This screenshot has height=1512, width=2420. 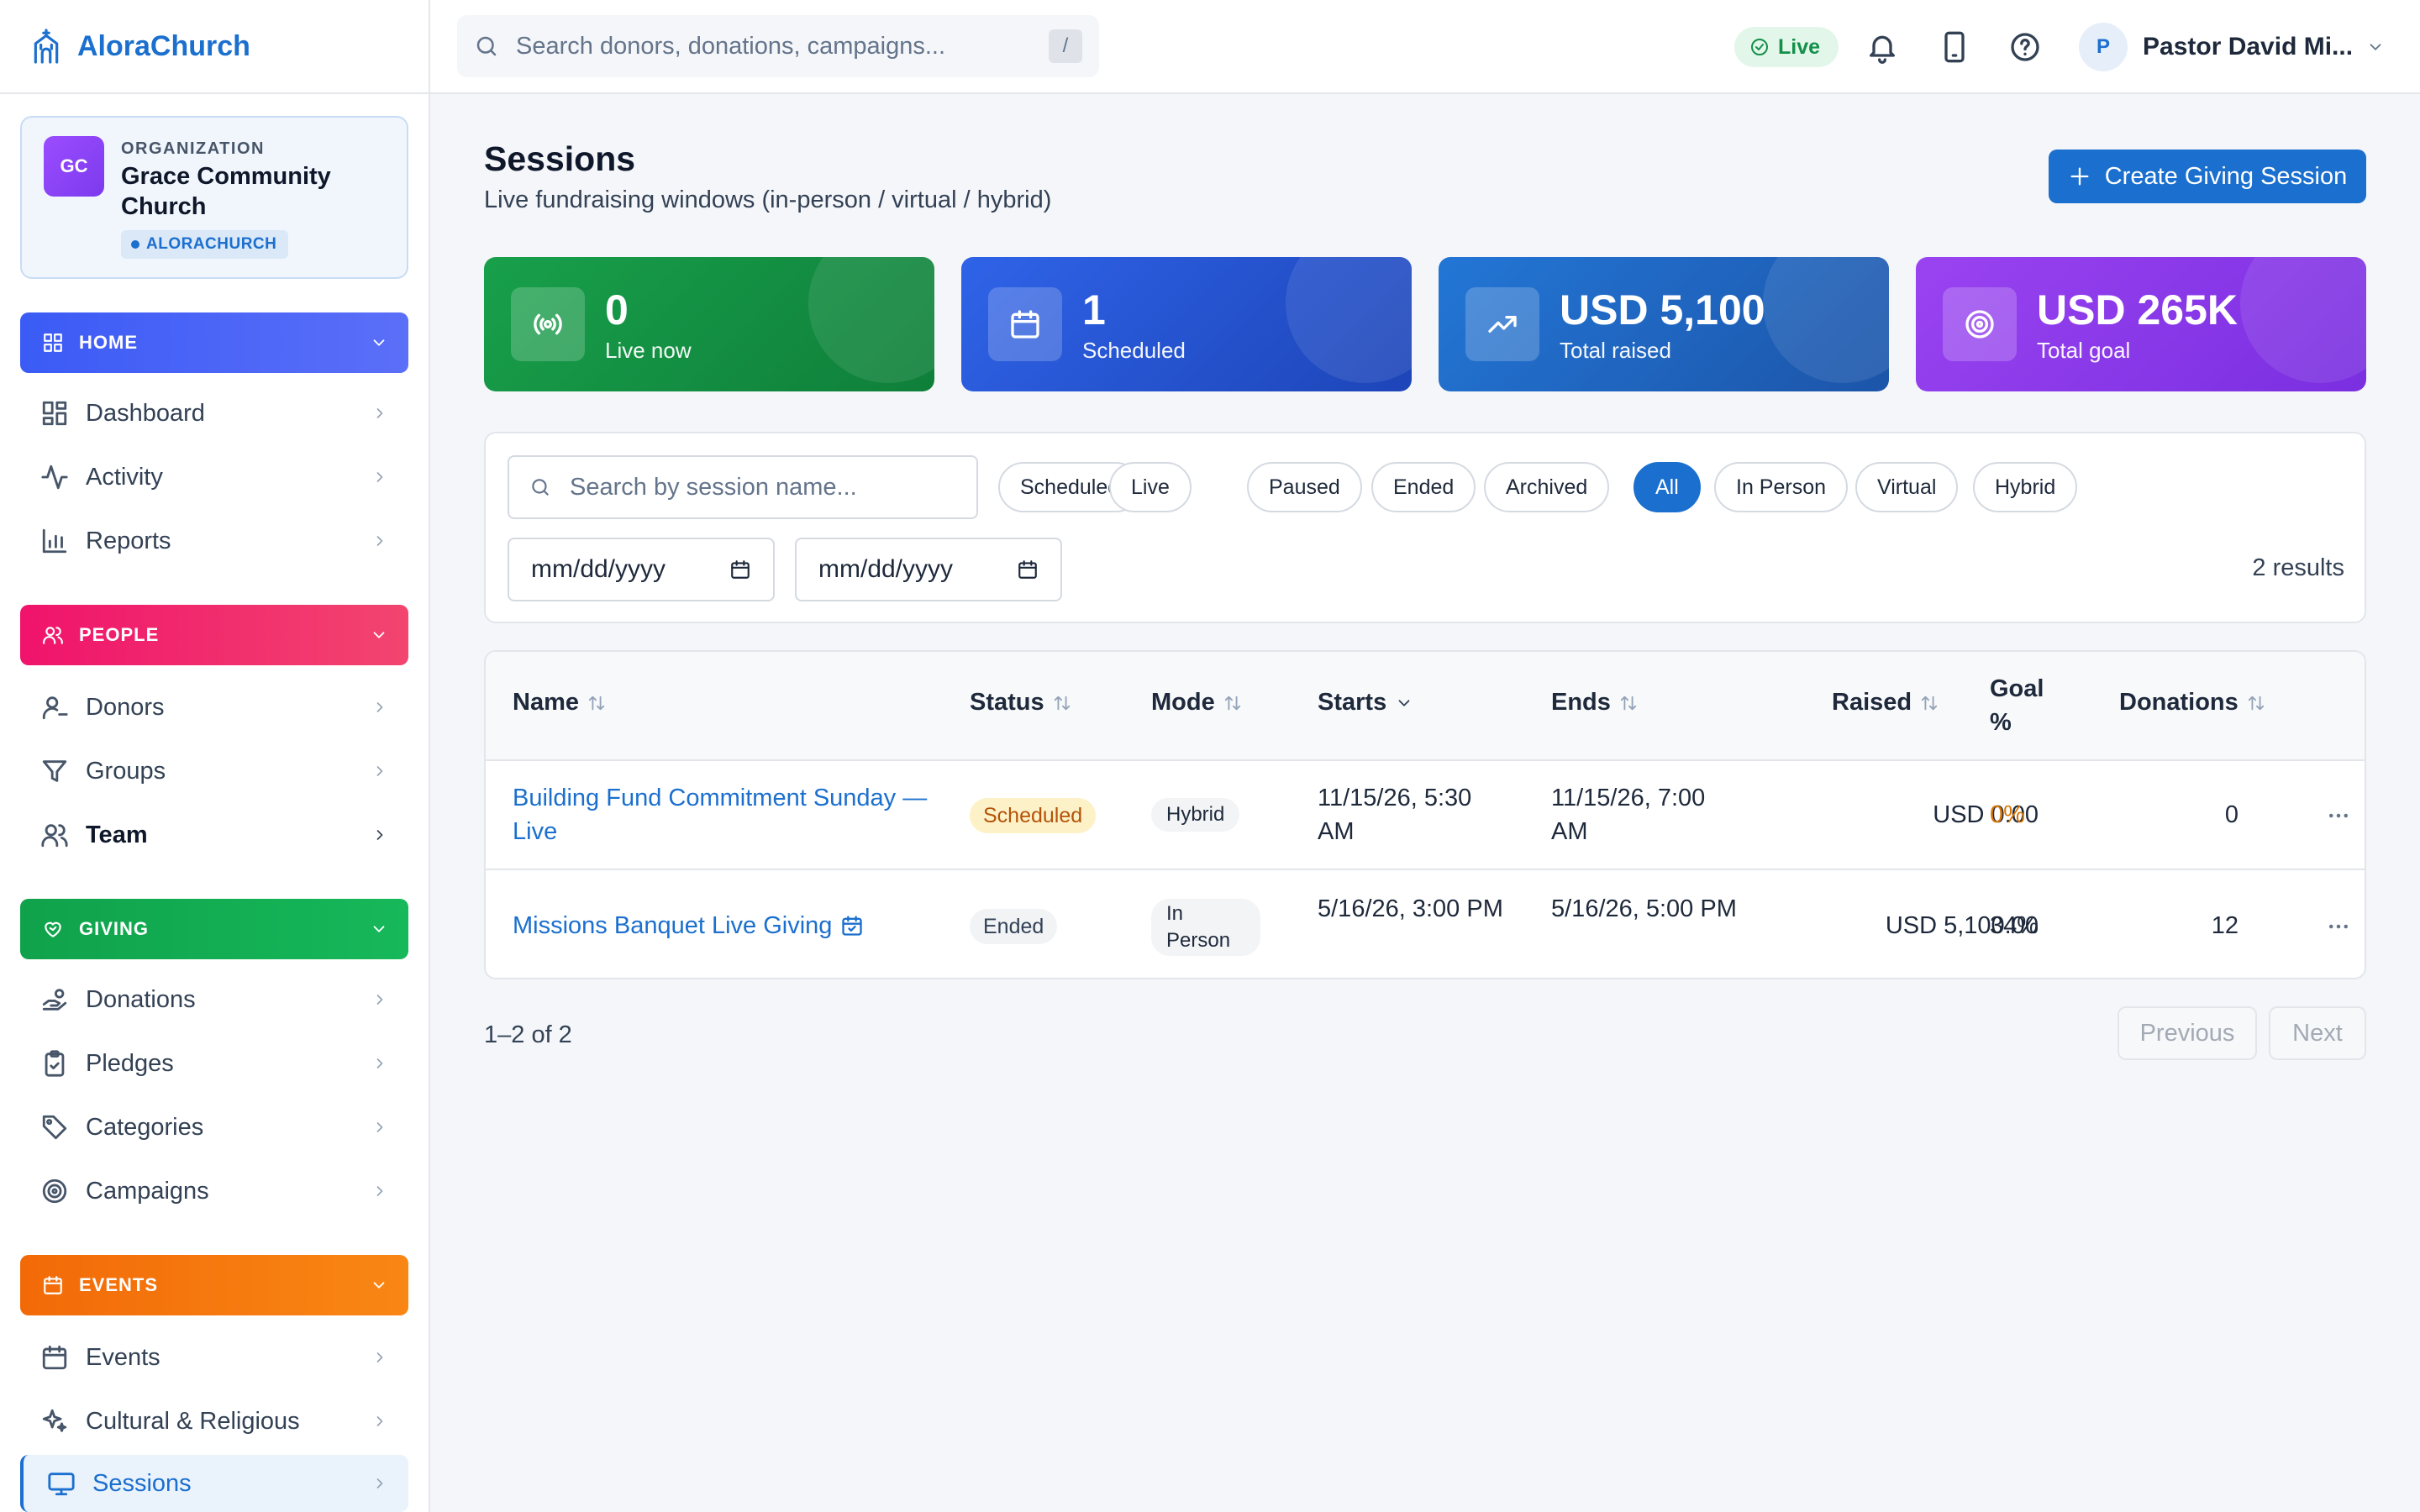 I want to click on check-circle-icon, so click(x=1759, y=47).